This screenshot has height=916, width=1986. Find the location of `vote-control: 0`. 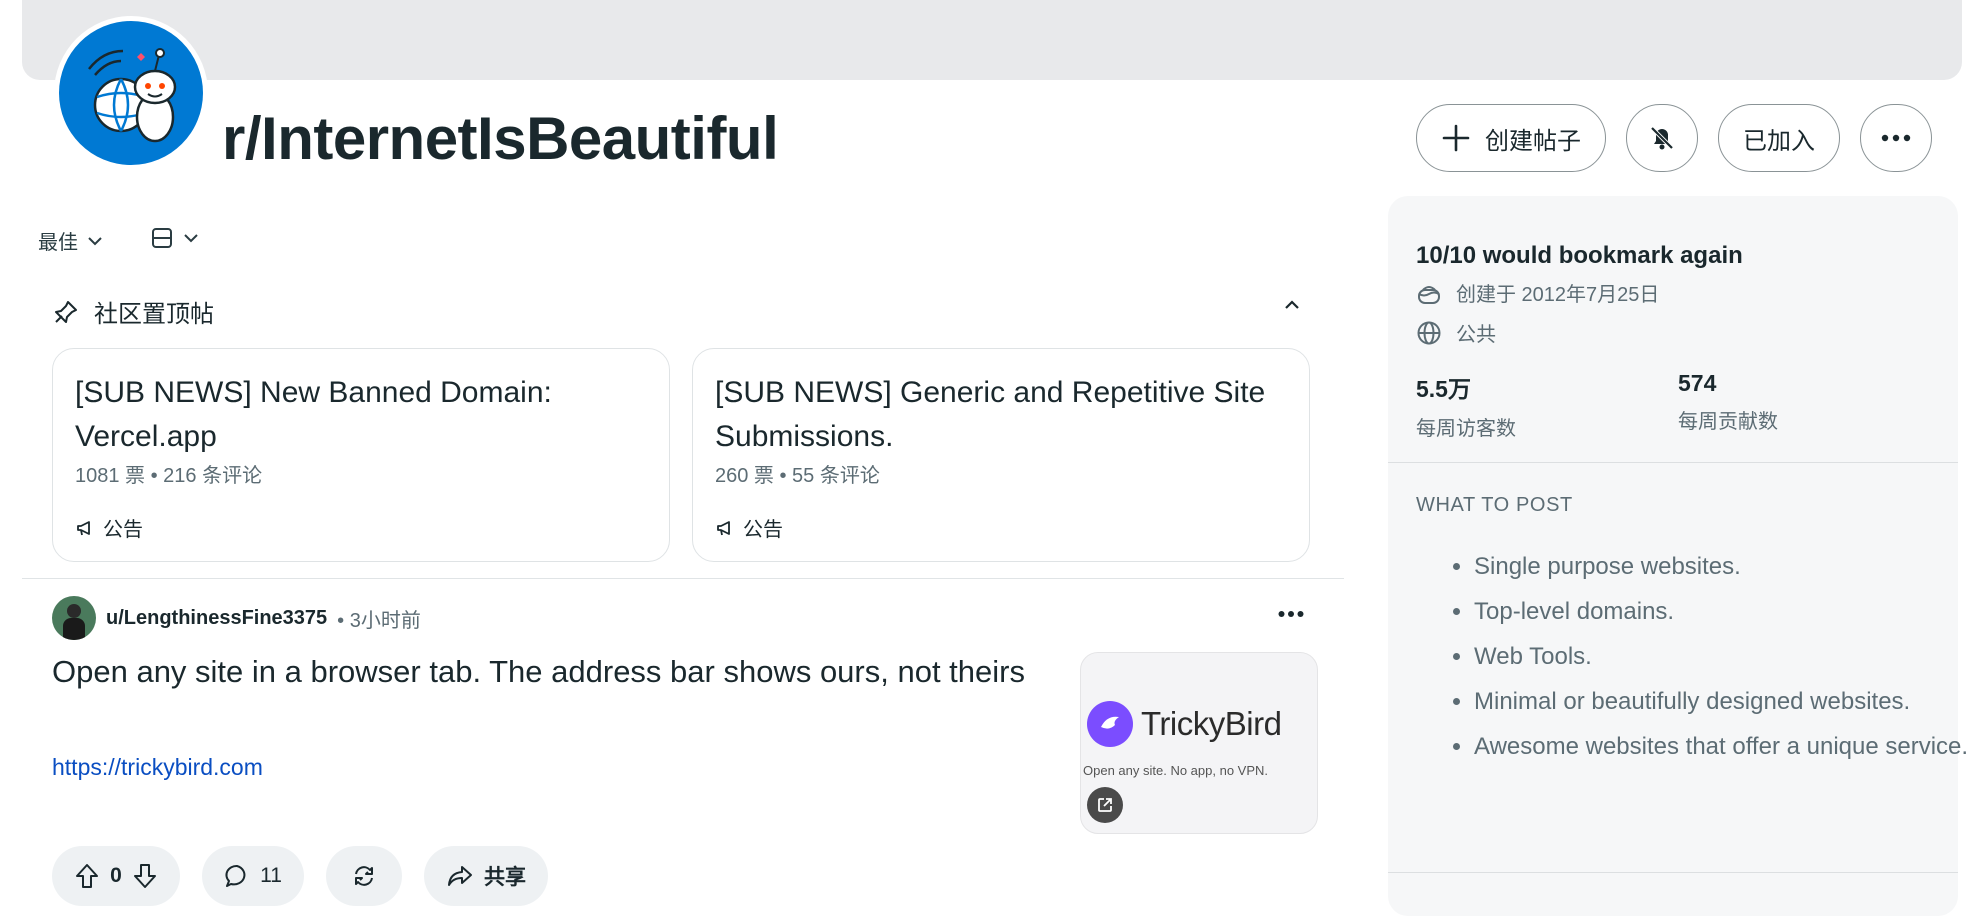

vote-control: 0 is located at coordinates (116, 876).